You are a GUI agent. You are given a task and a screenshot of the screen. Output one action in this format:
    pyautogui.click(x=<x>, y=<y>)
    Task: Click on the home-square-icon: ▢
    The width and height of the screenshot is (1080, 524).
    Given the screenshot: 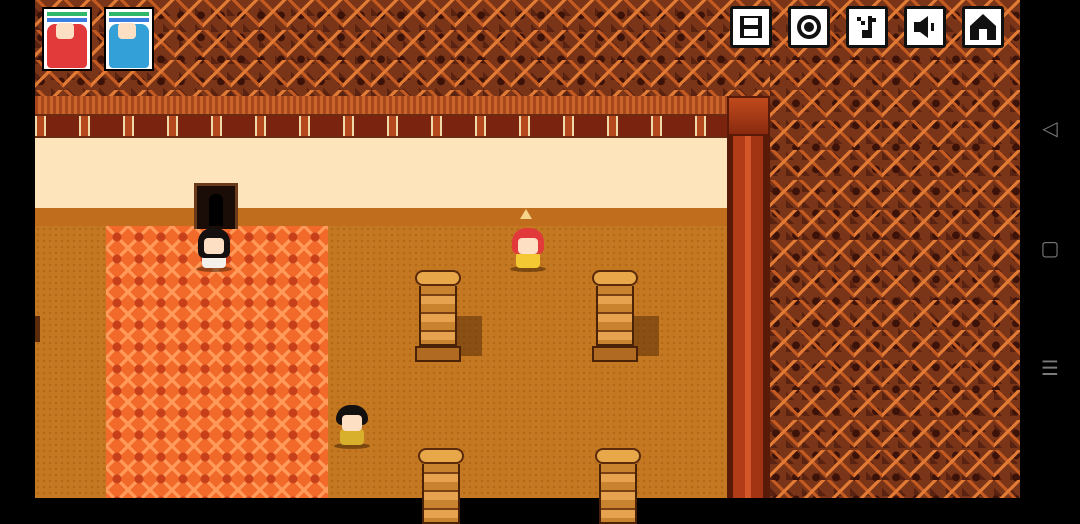 What is the action you would take?
    pyautogui.click(x=1050, y=248)
    